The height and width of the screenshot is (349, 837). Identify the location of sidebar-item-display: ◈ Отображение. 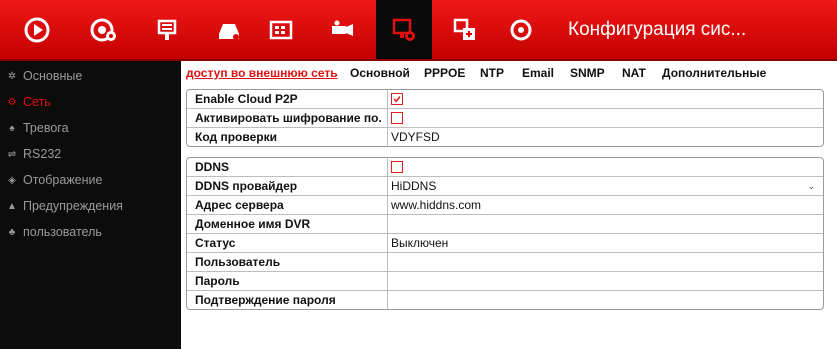
(90, 180).